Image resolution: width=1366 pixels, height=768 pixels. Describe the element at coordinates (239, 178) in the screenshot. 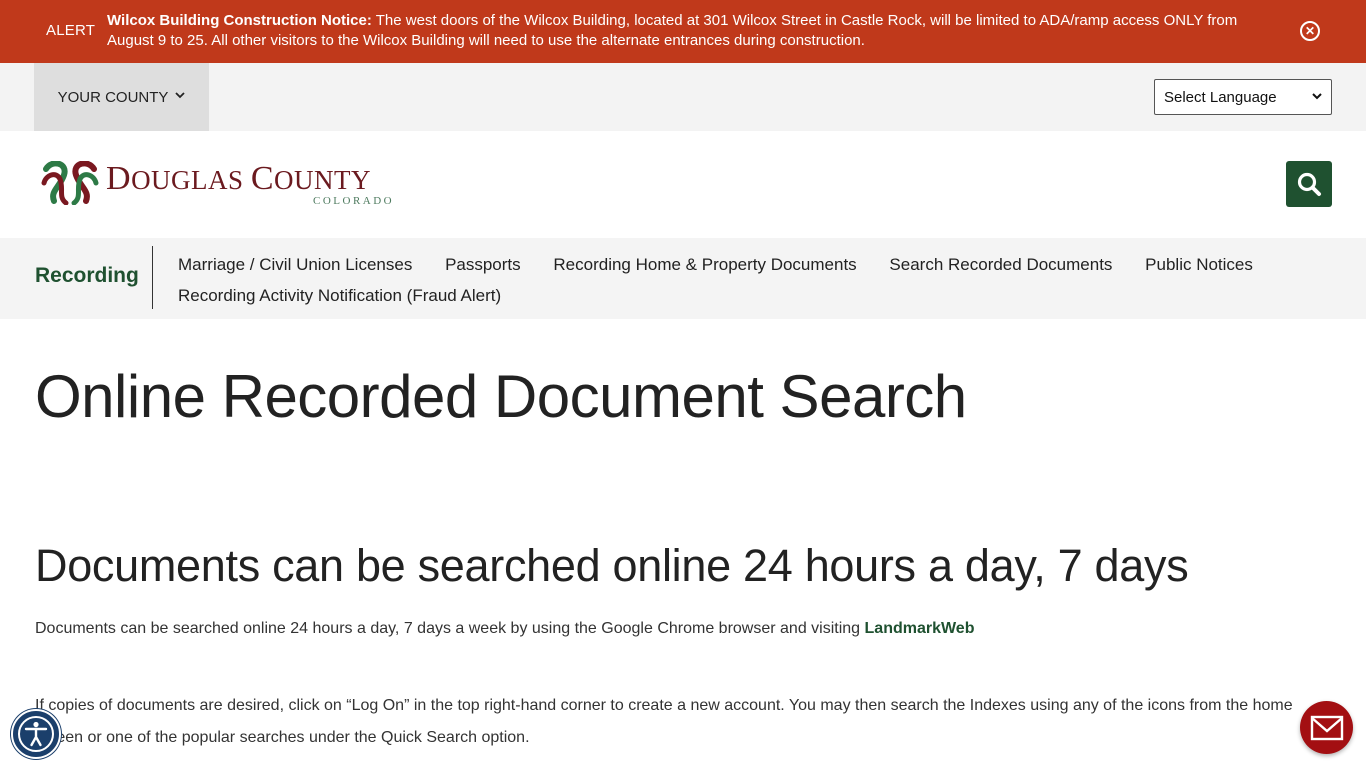

I see `logo-wordmark: DOUGLAS COUNTY` at that location.